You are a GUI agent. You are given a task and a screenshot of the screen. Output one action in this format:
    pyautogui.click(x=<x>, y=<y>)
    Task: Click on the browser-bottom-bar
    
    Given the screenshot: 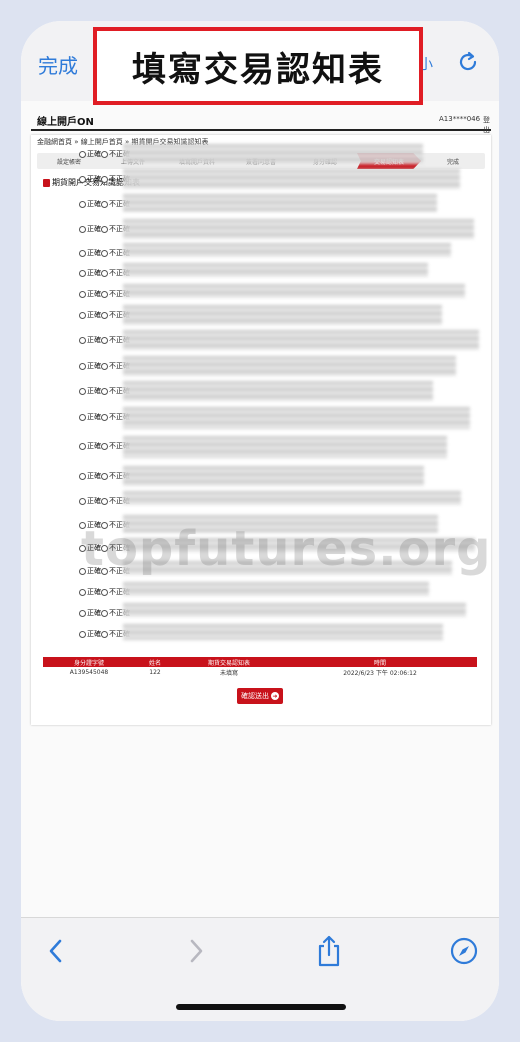 What is the action you would take?
    pyautogui.click(x=260, y=969)
    